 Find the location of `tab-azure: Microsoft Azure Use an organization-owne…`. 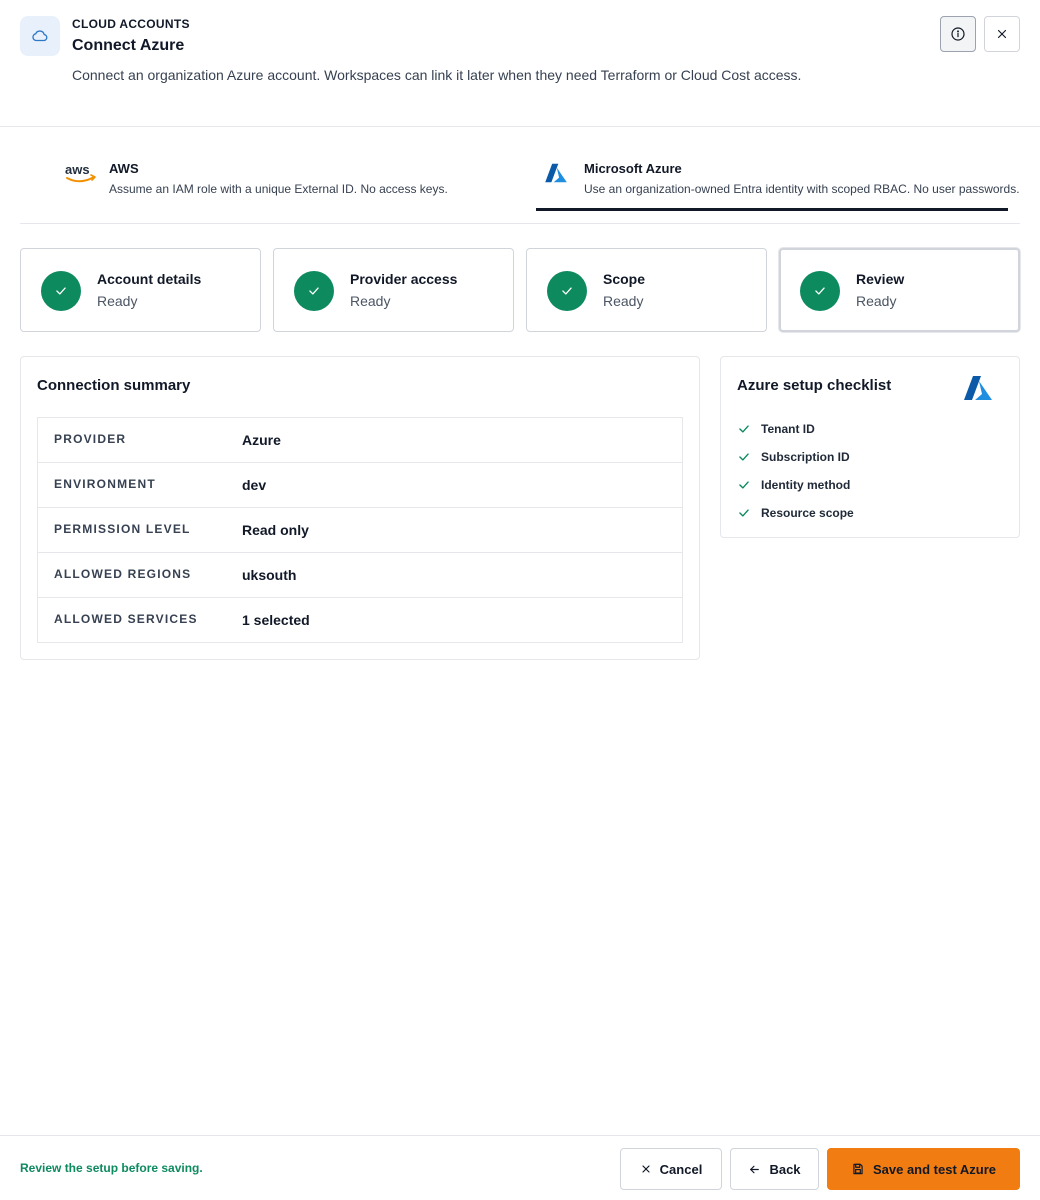

tab-azure: Microsoft Azure Use an organization-owne… is located at coordinates (778, 169).